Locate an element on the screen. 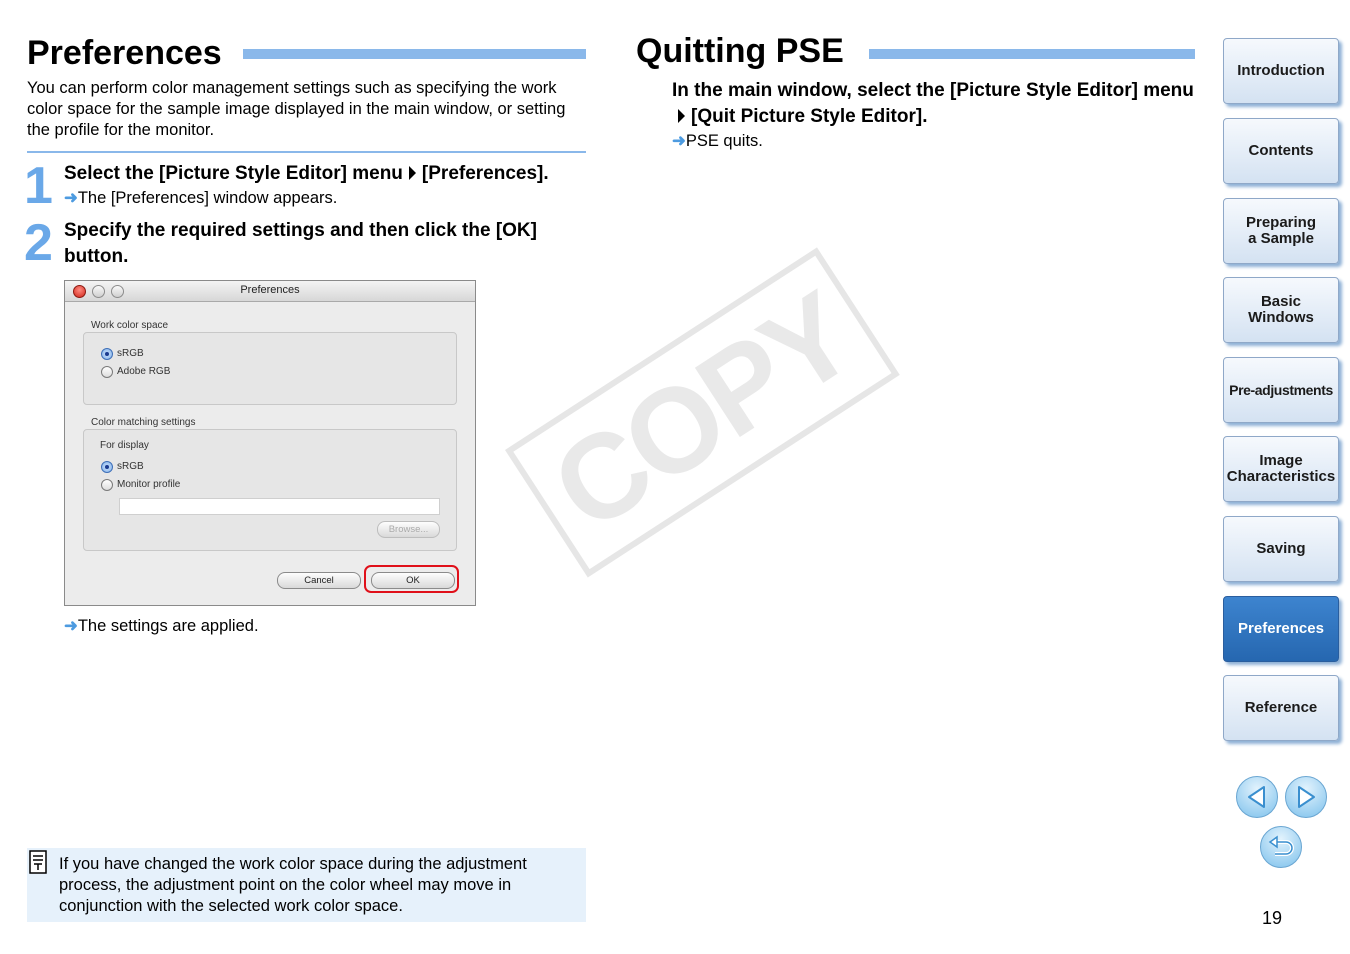 Image resolution: width=1350 pixels, height=954 pixels. arrow-right-icon is located at coordinates (1306, 797).